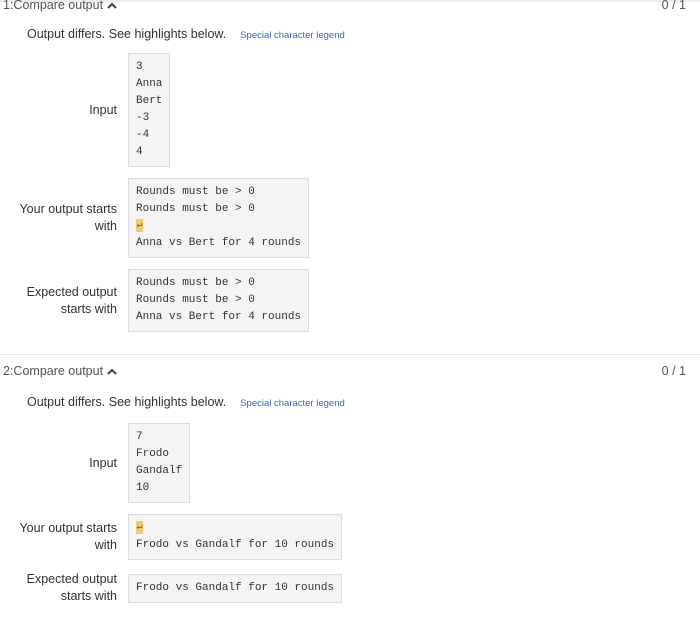 The image size is (700, 623). What do you see at coordinates (350, 463) in the screenshot?
I see `input-row: Input 7 Frodo Gandalf 10` at bounding box center [350, 463].